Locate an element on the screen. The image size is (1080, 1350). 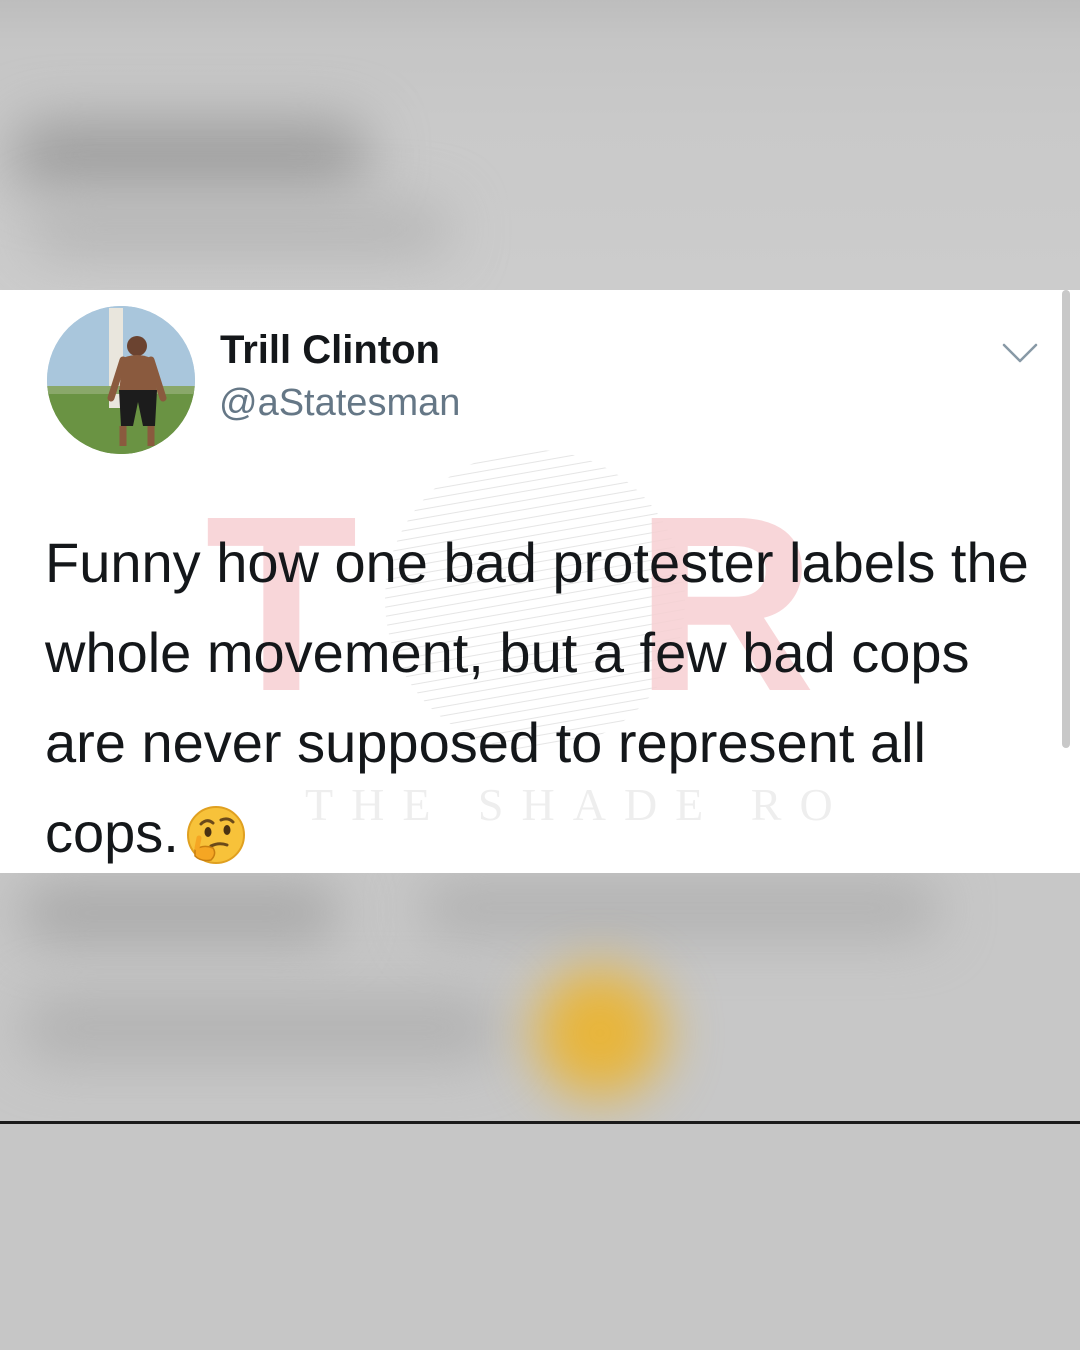
chevron-down-icon is located at coordinates (1020, 353).